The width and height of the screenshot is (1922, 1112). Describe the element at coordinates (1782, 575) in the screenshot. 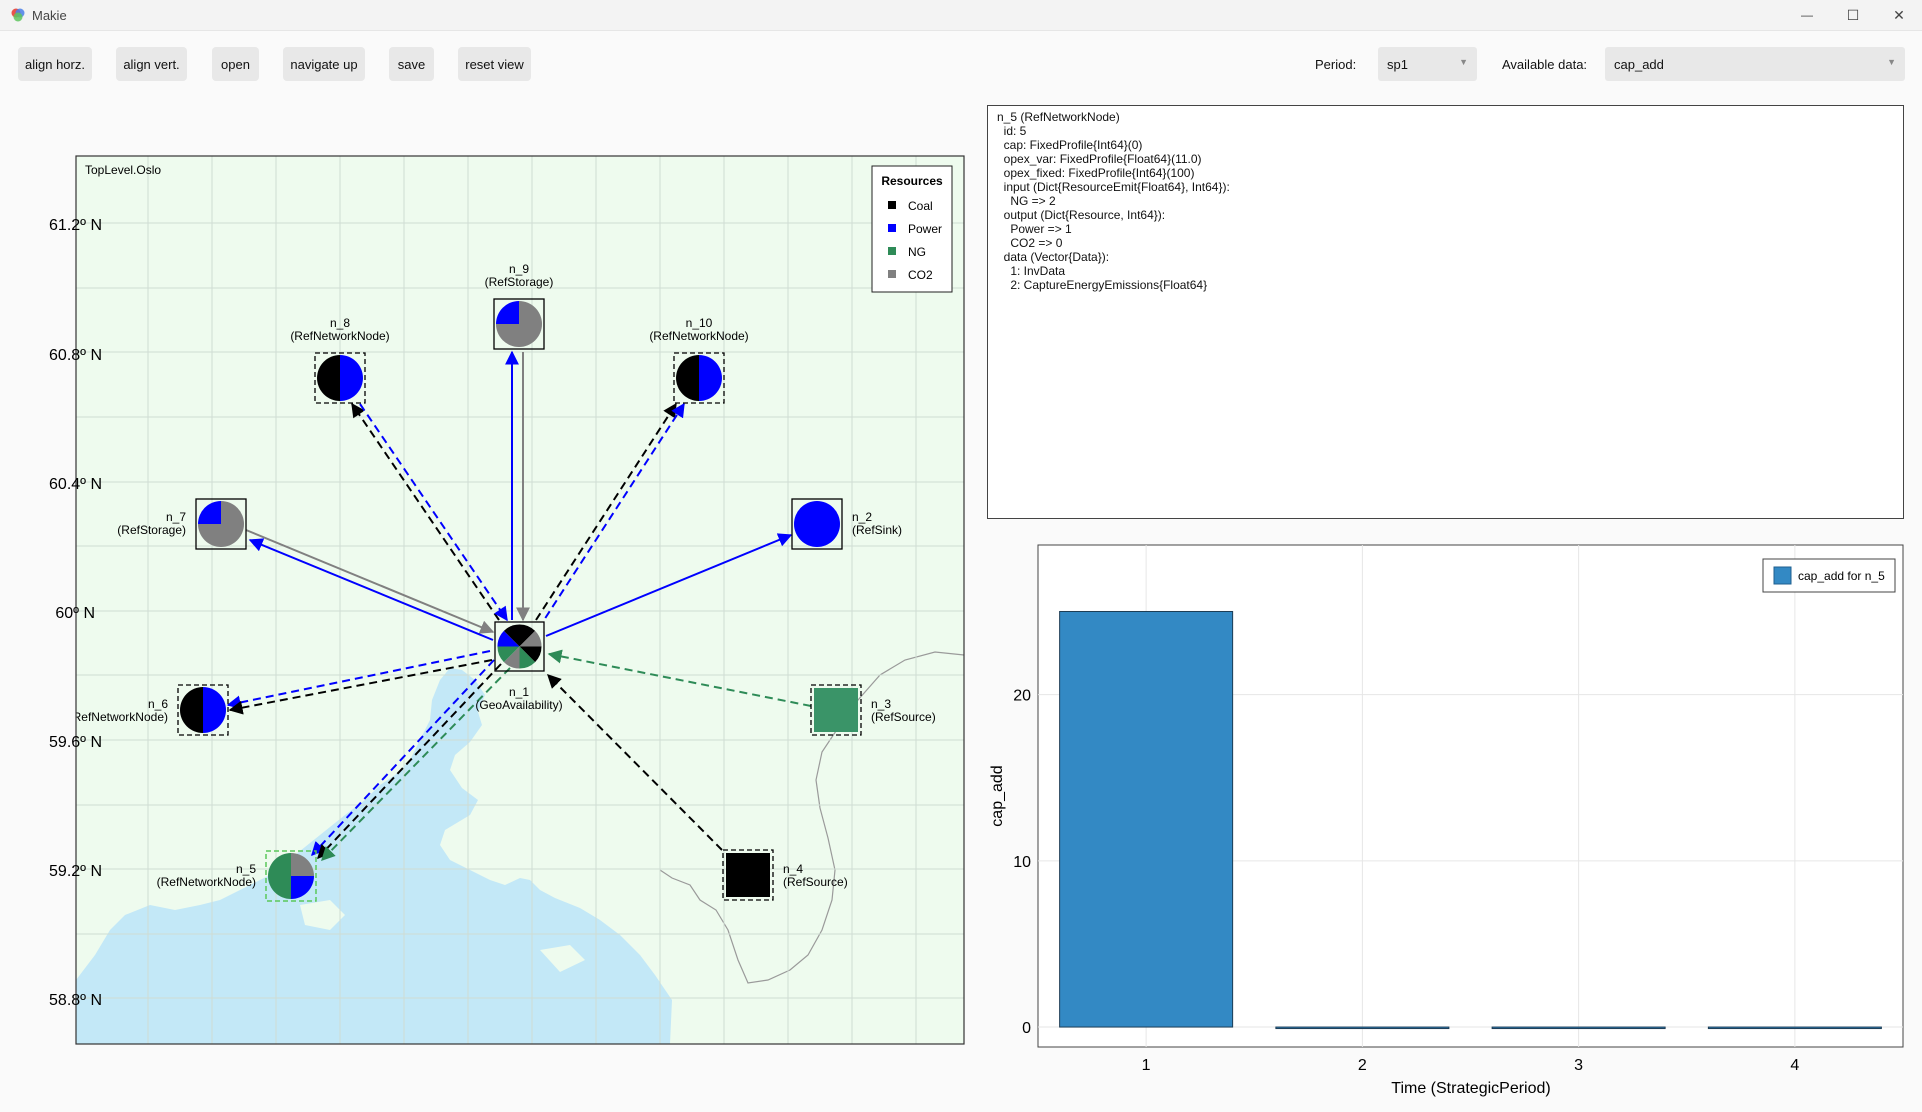

I see `legend-swatch` at that location.